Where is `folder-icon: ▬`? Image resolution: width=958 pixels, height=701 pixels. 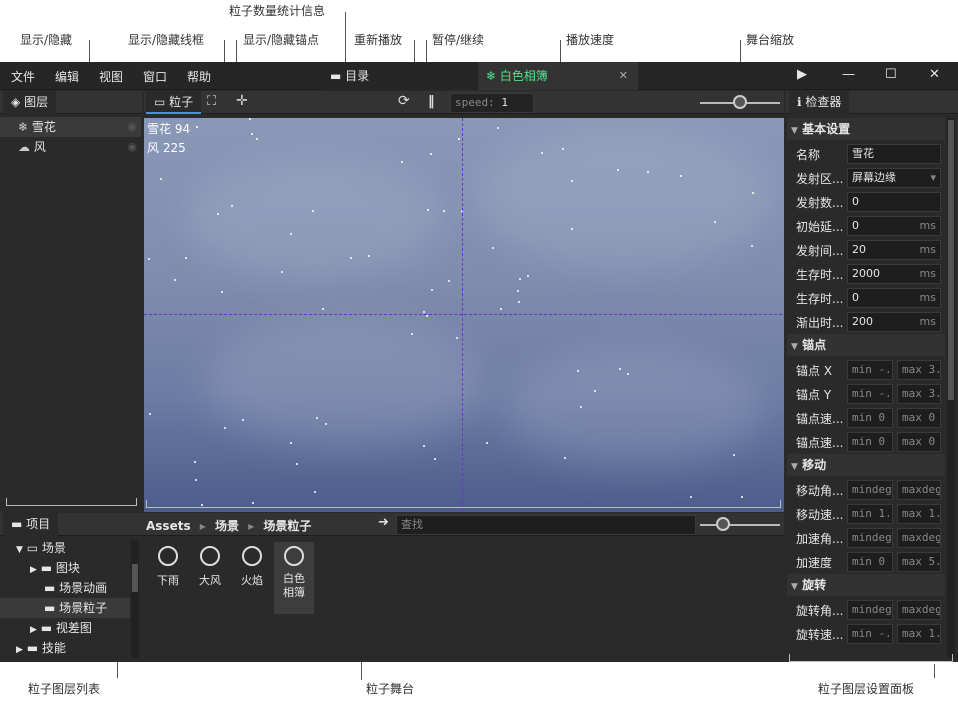
folder-icon: ▬ is located at coordinates (32, 648).